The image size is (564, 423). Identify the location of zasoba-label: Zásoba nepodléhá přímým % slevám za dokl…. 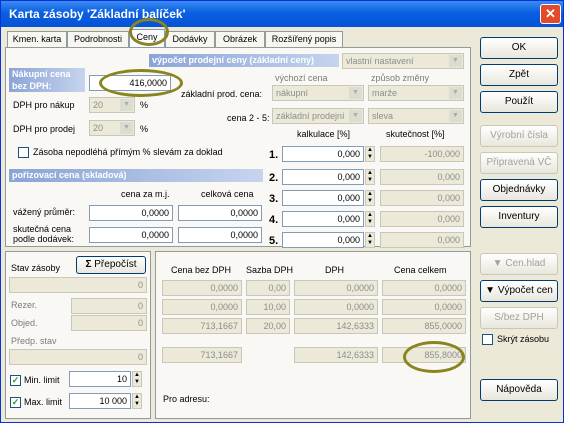
(128, 152).